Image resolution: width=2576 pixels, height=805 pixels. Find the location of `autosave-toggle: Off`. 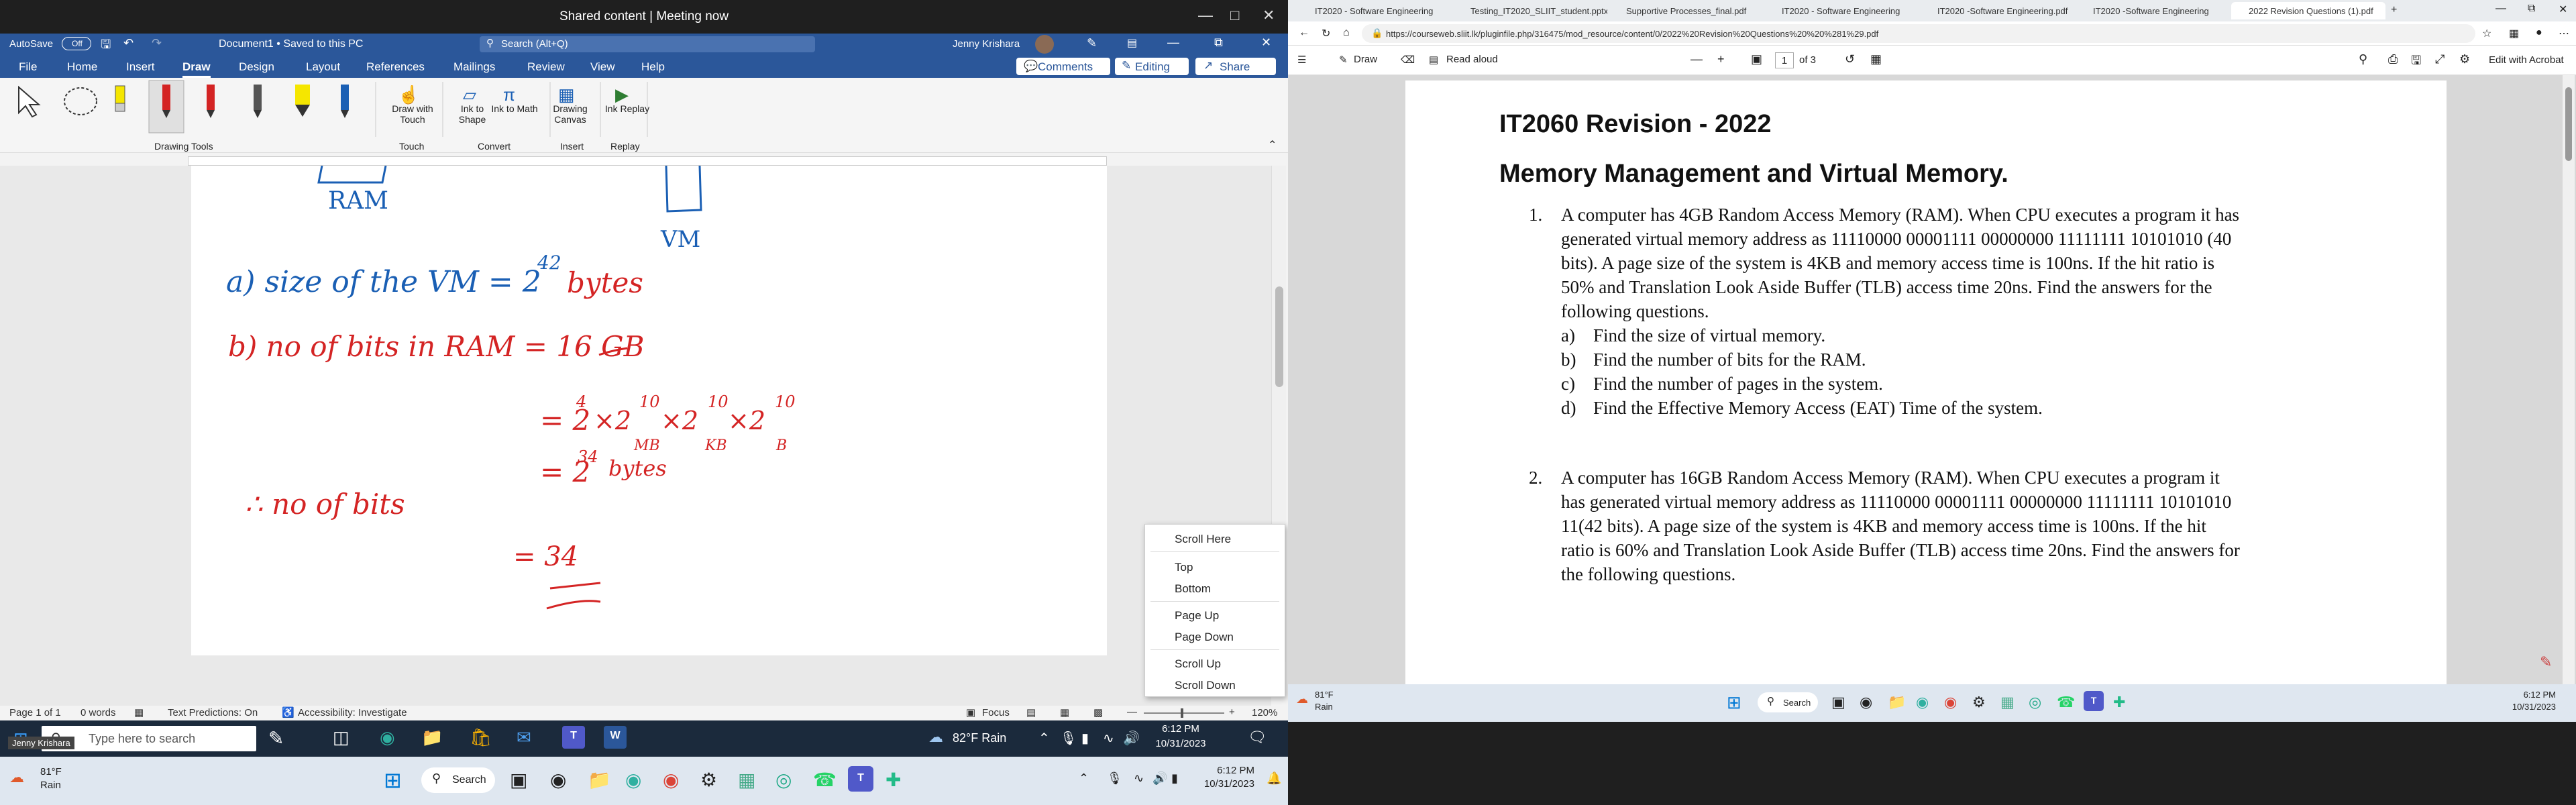

autosave-toggle: Off is located at coordinates (76, 43).